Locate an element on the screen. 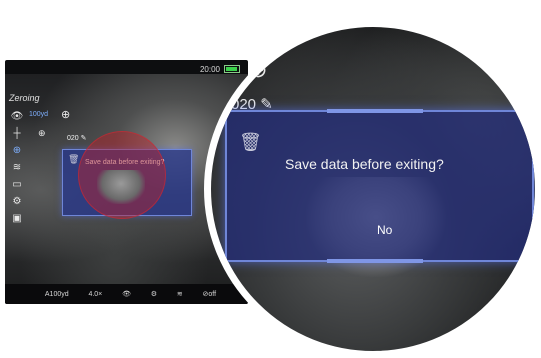 The height and width of the screenshot is (358, 541). screen-icon: ▭ is located at coordinates (17, 184).